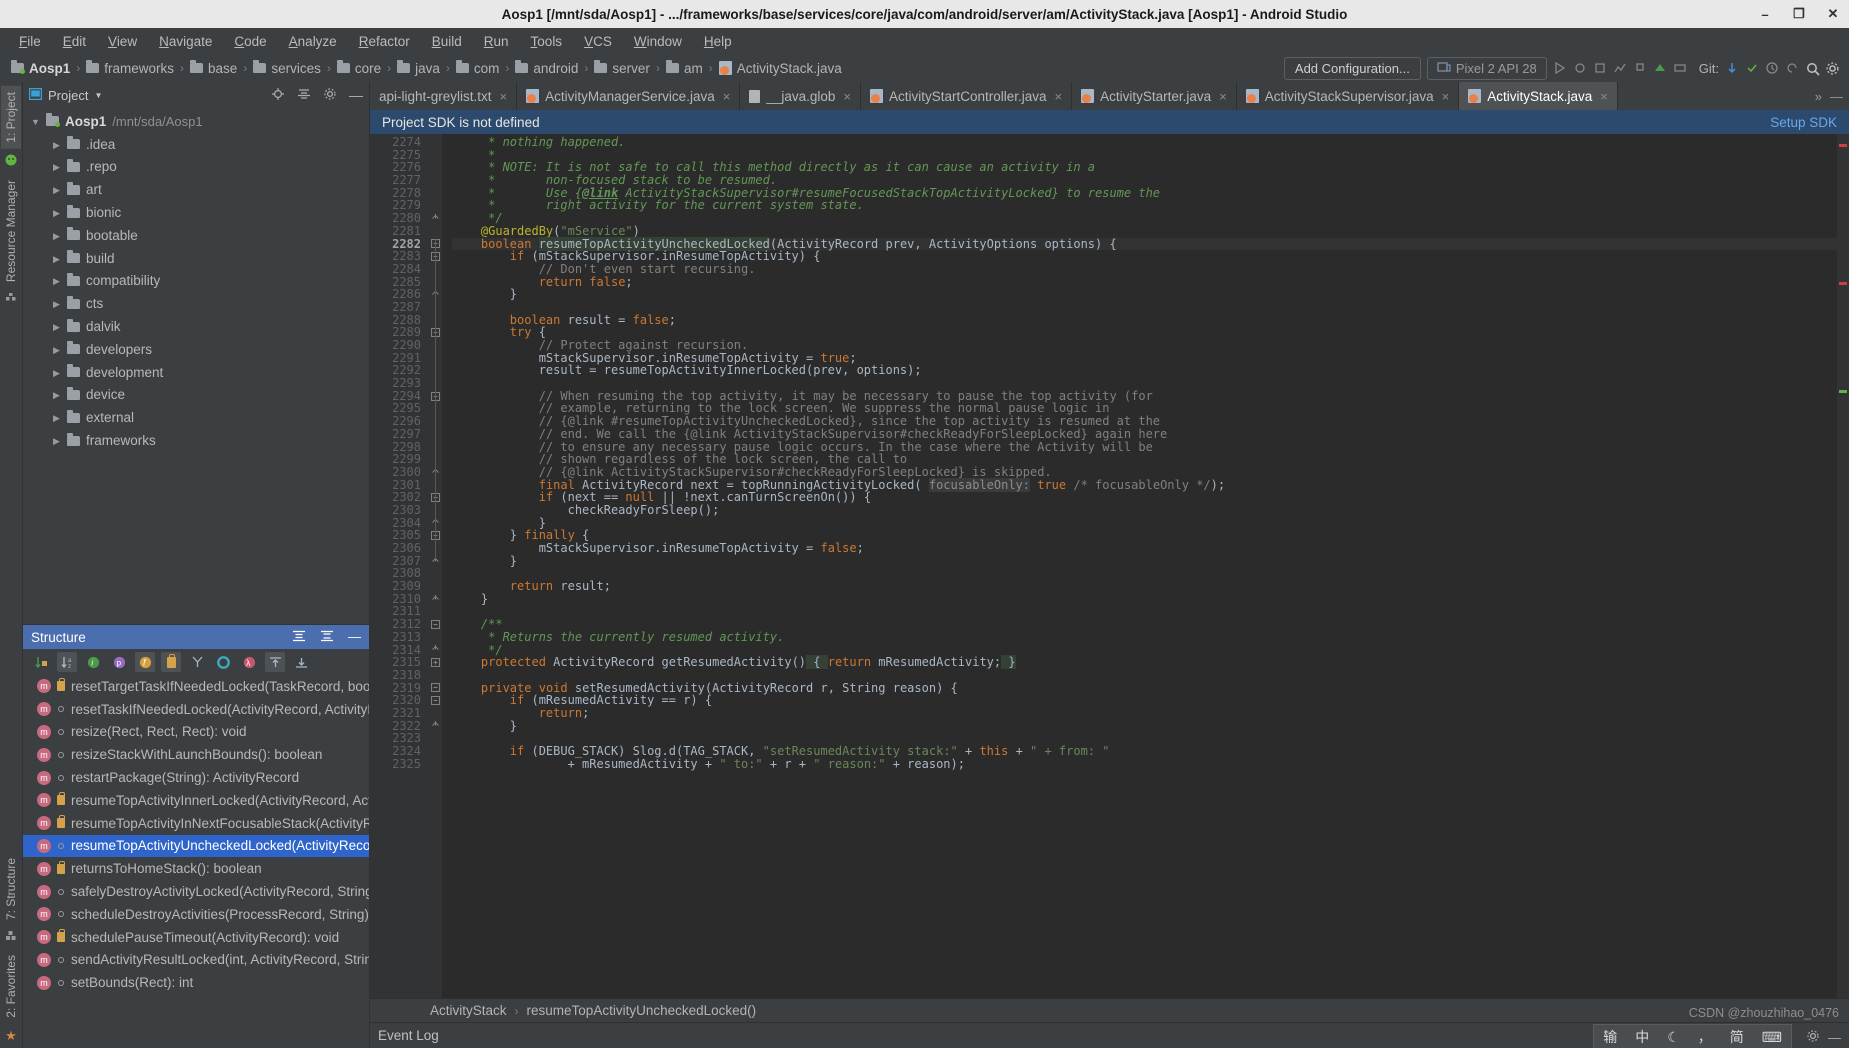 Image resolution: width=1849 pixels, height=1048 pixels. Describe the element at coordinates (130, 68) in the screenshot. I see `breadcrumb-item-frameworks: frameworks` at that location.